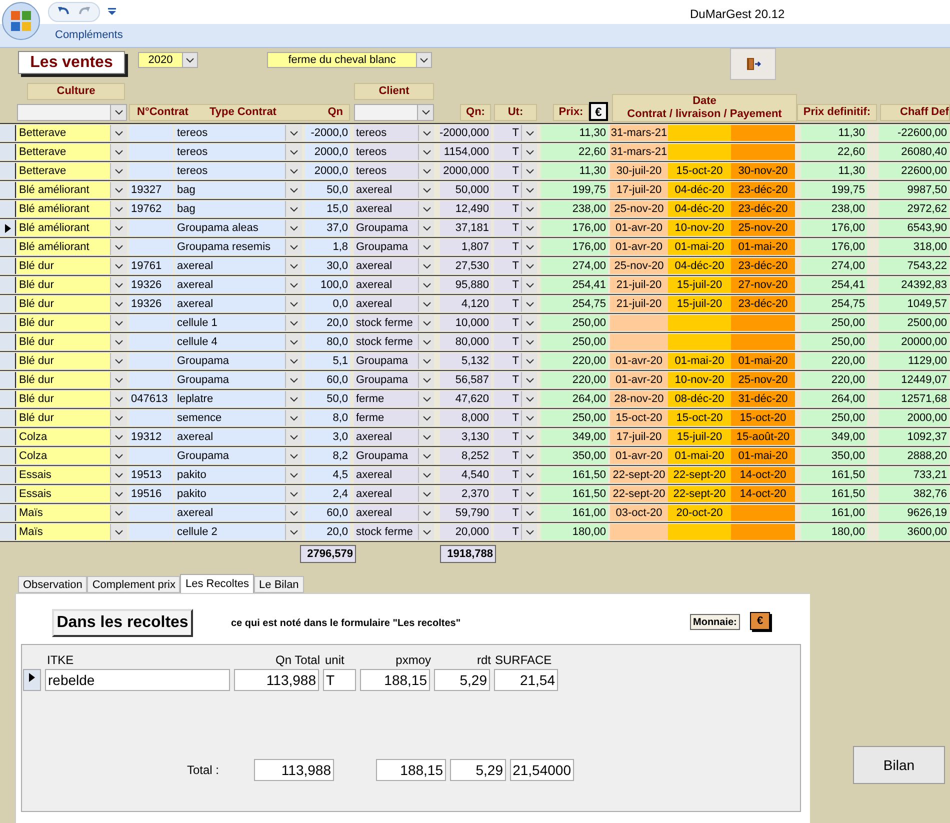 This screenshot has height=823, width=950. I want to click on customize-icon, so click(112, 12).